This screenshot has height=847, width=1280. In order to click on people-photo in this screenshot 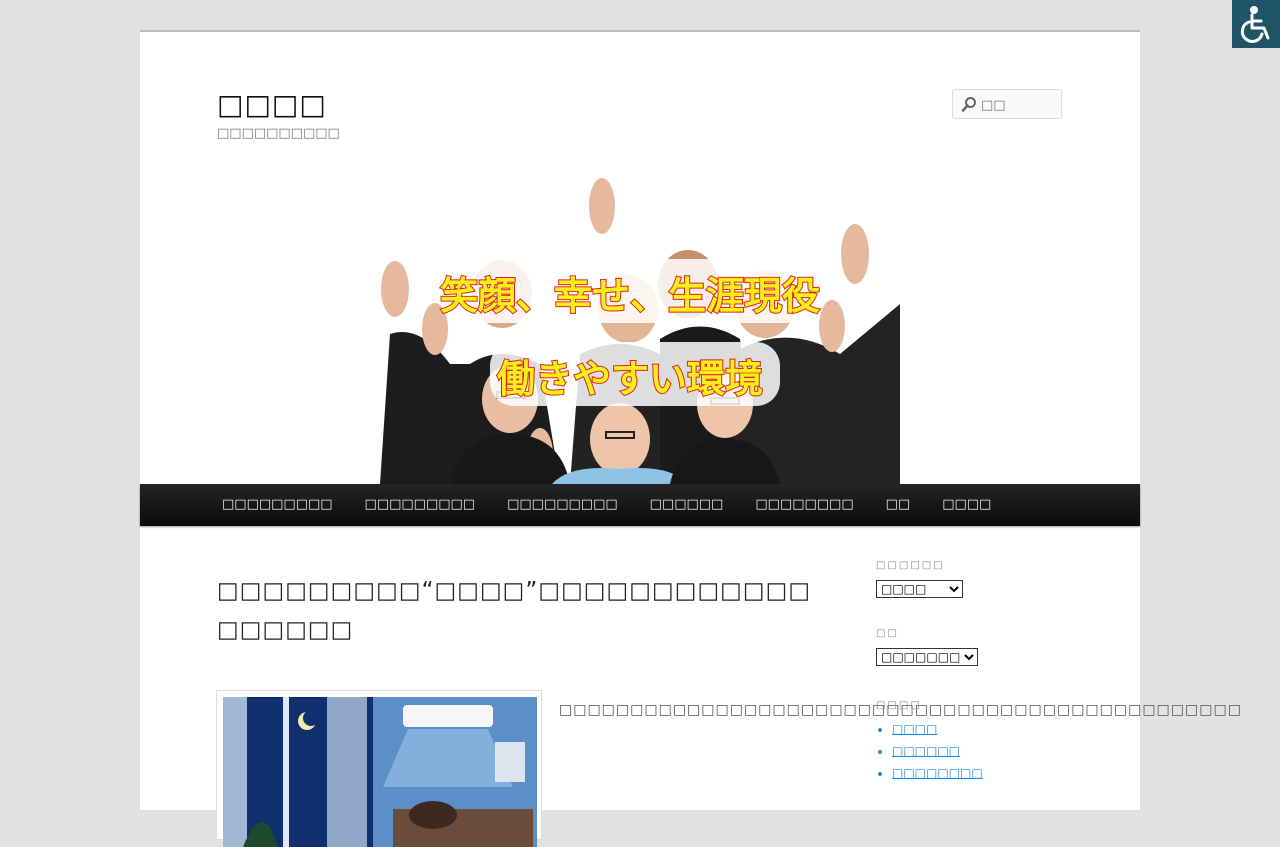, I will do `click(640, 331)`.